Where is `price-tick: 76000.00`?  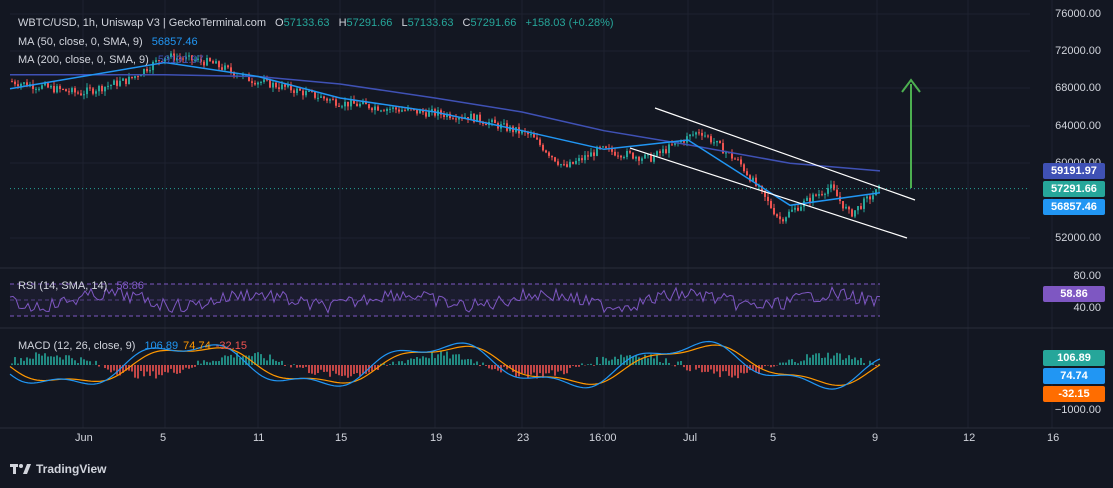 price-tick: 76000.00 is located at coordinates (1078, 14).